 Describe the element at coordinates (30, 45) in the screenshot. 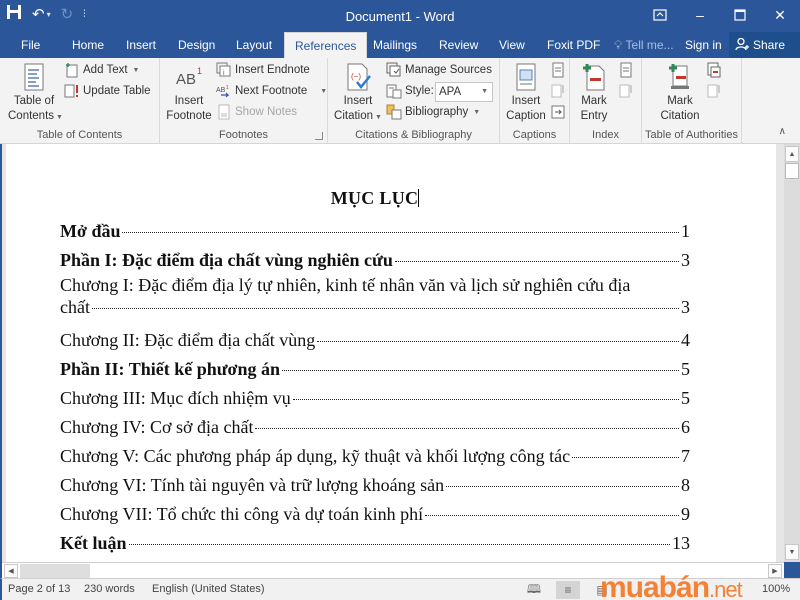

I see `tab-file: File` at that location.